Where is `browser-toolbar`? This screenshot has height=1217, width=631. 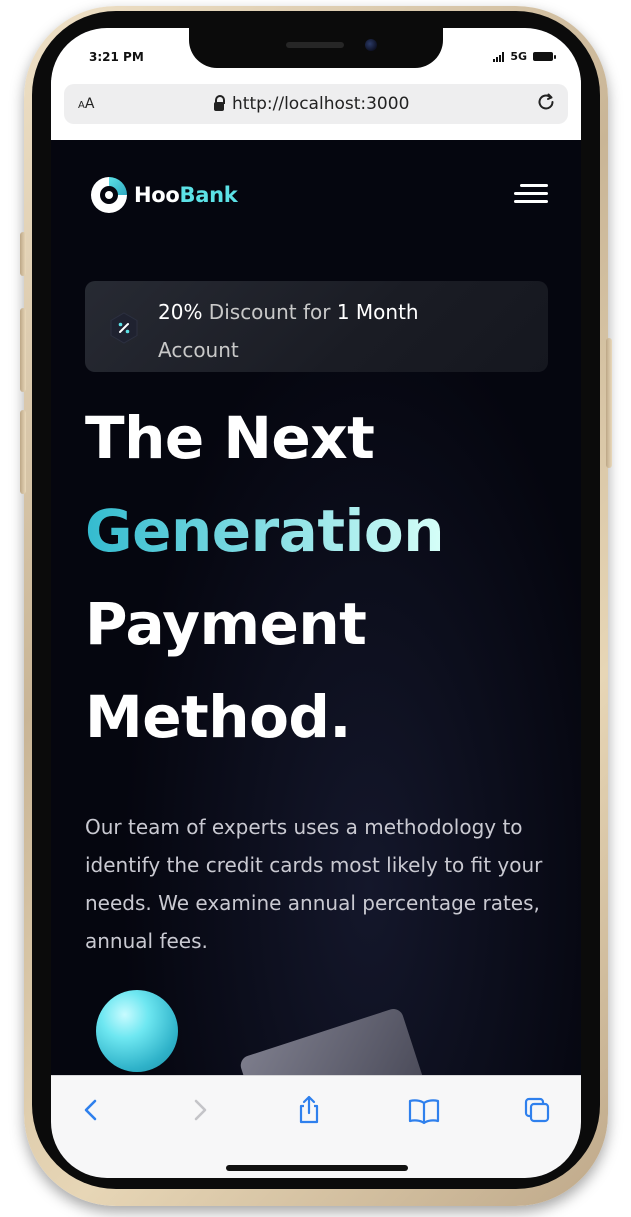 browser-toolbar is located at coordinates (316, 1126).